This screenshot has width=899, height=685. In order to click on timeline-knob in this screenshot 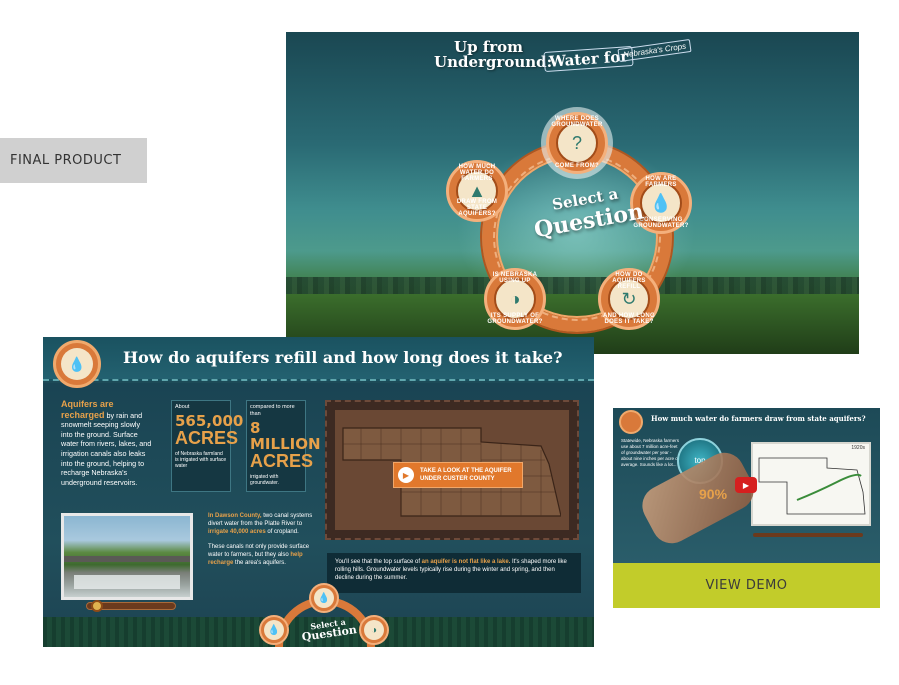, I will do `click(97, 606)`.